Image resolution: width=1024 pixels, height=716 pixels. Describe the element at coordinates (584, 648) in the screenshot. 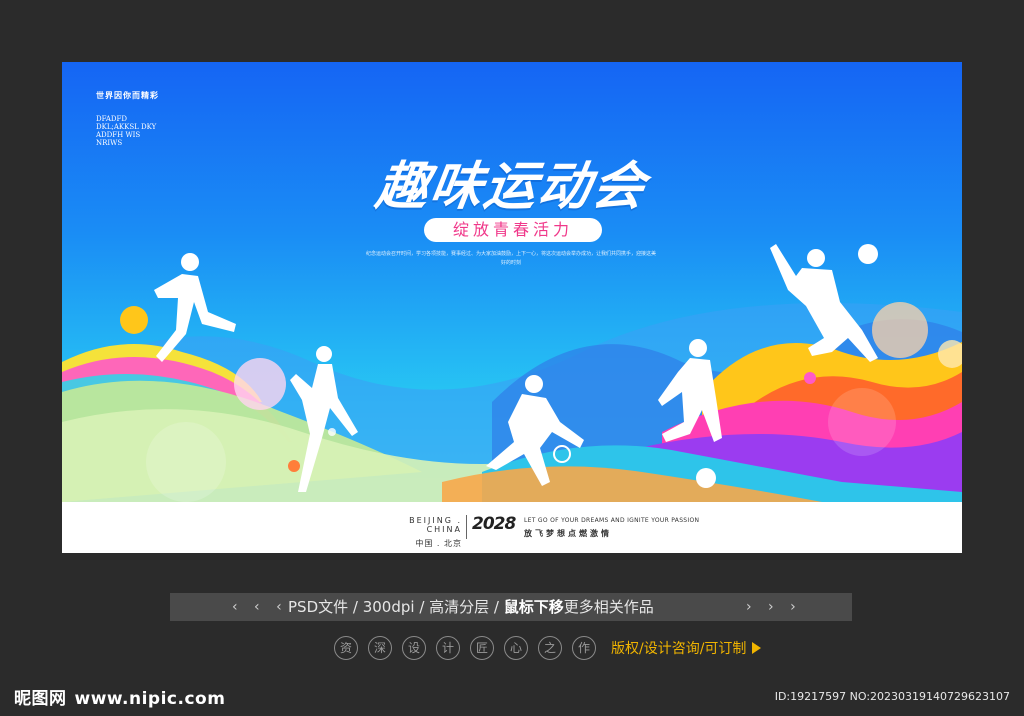

I see `circle-tag: 作` at that location.